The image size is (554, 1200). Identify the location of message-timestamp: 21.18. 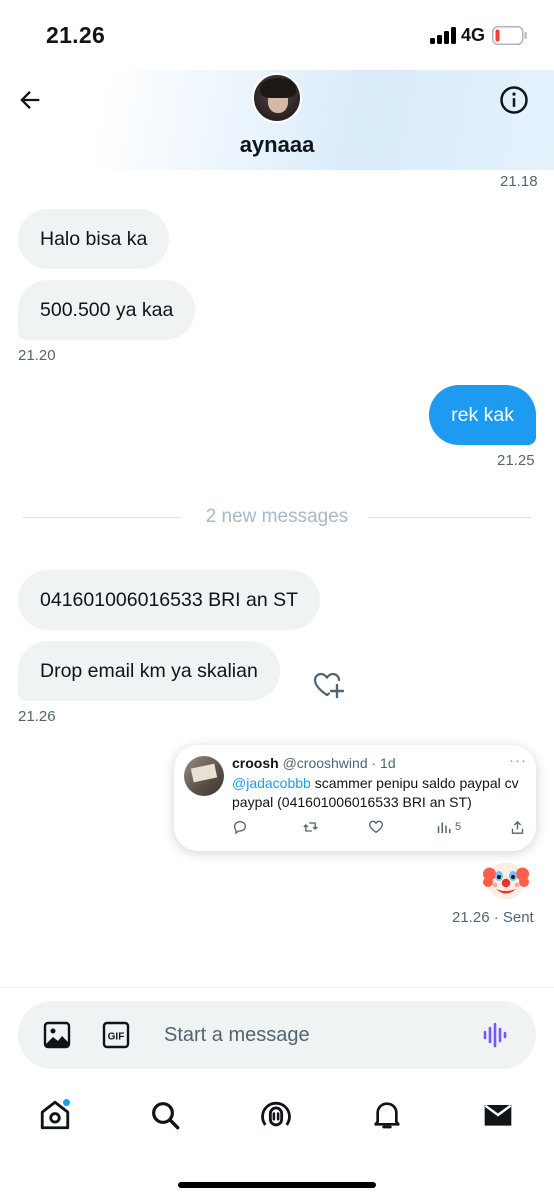
(519, 181).